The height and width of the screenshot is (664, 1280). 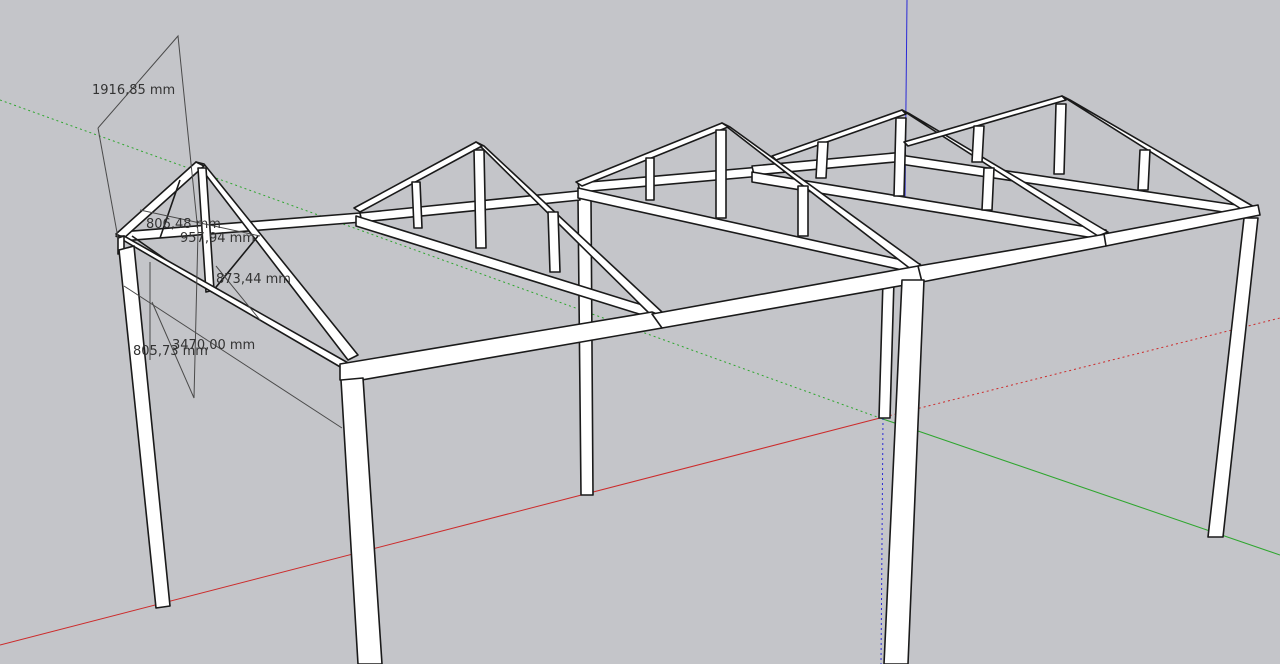 I want to click on dimension-label-806: 806,48 mm, so click(x=183, y=224).